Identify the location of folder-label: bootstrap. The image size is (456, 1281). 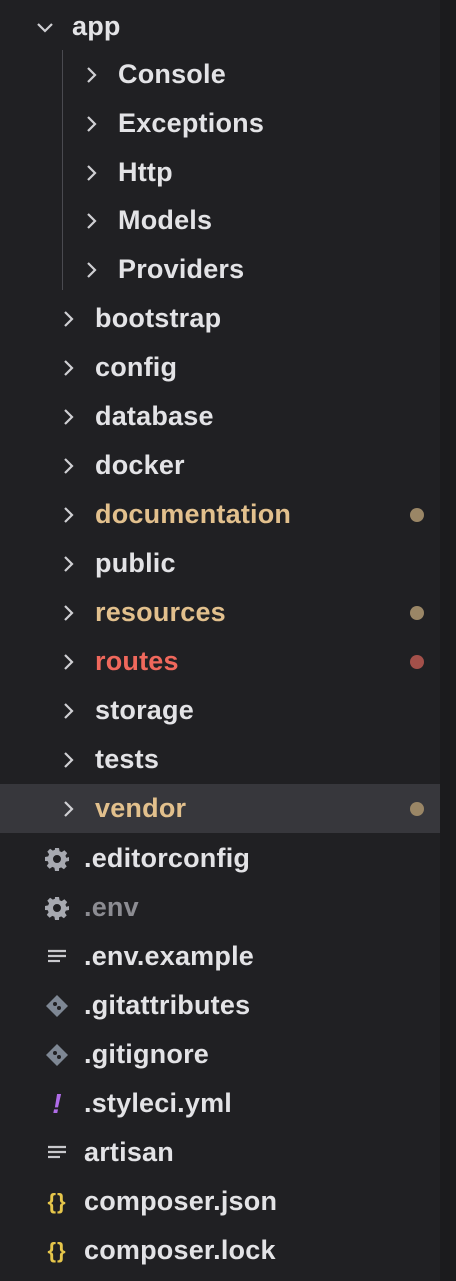
(158, 318).